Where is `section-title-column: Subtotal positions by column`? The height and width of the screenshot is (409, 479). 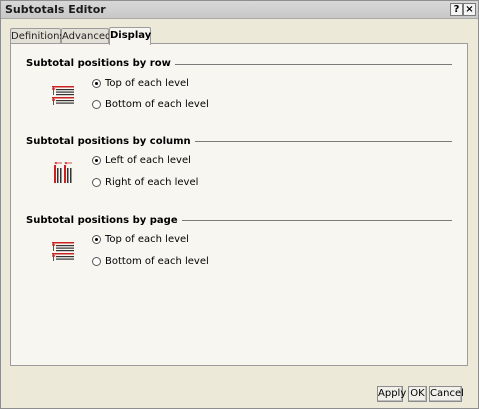
section-title-column: Subtotal positions by column is located at coordinates (110, 141).